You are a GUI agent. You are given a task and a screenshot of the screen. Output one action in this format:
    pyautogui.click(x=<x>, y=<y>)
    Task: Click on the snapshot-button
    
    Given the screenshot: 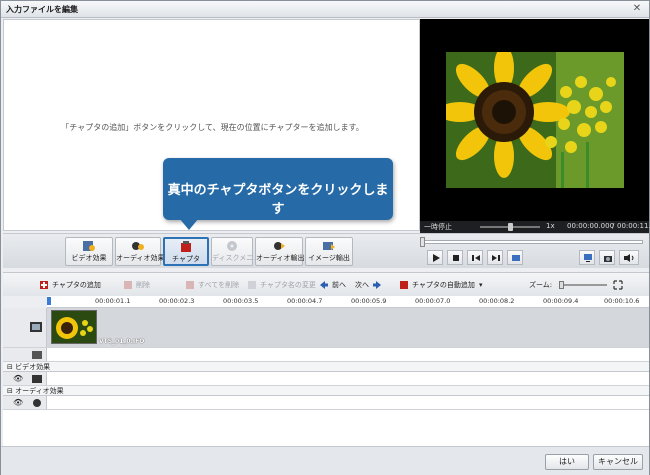 What is the action you would take?
    pyautogui.click(x=607, y=257)
    